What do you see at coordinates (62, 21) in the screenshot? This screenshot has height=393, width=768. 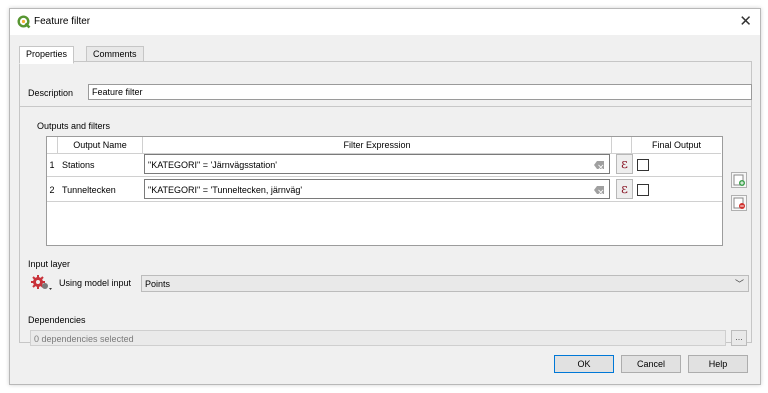 I see `window-title: Feature filter` at bounding box center [62, 21].